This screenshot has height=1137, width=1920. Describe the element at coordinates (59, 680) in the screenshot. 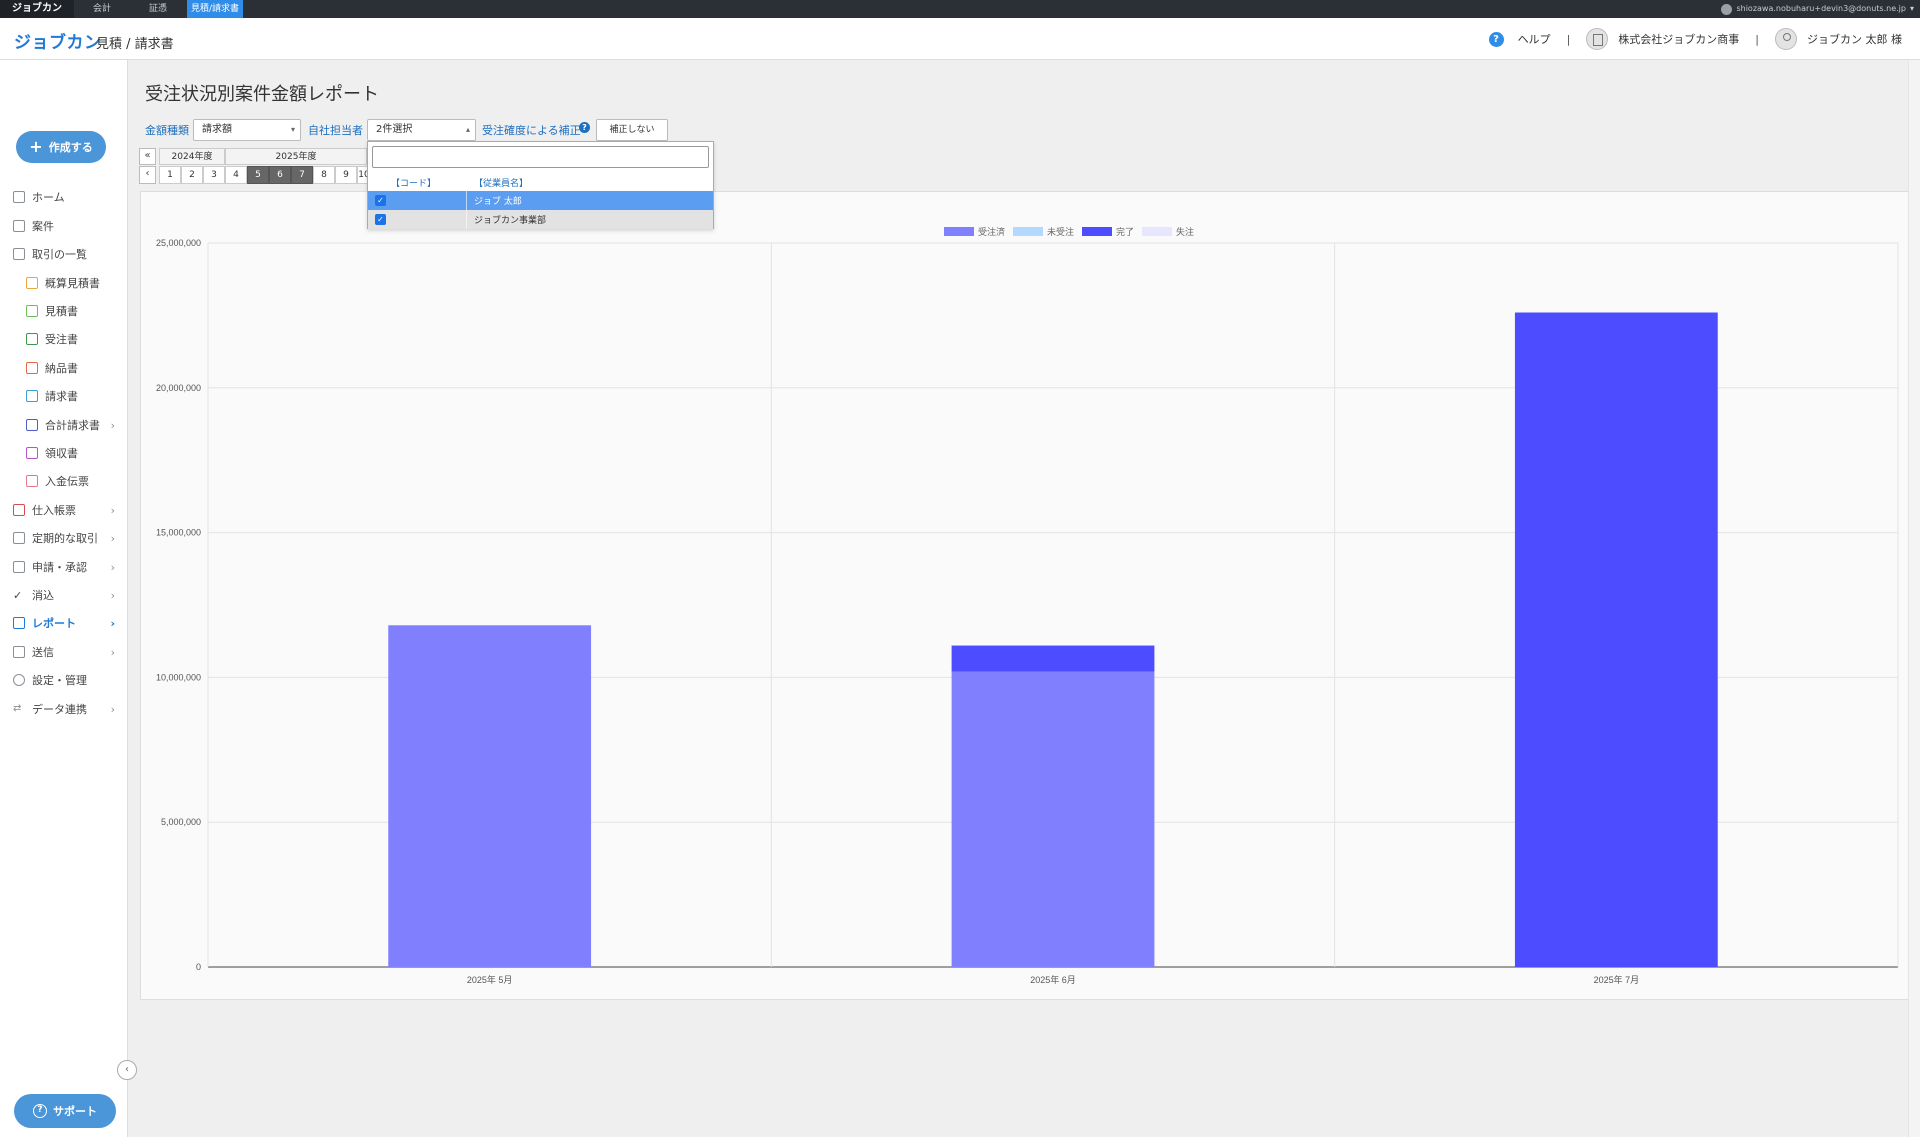

I see `sidebar-item-label: 設定・管理` at that location.